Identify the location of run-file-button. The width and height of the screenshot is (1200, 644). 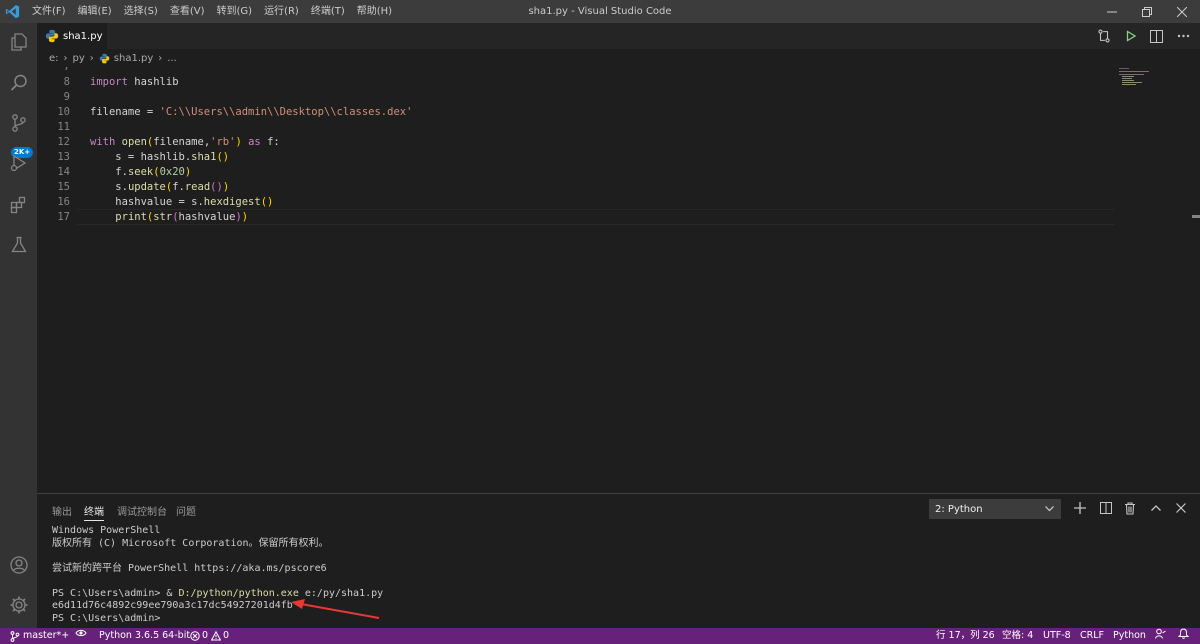
(1131, 36).